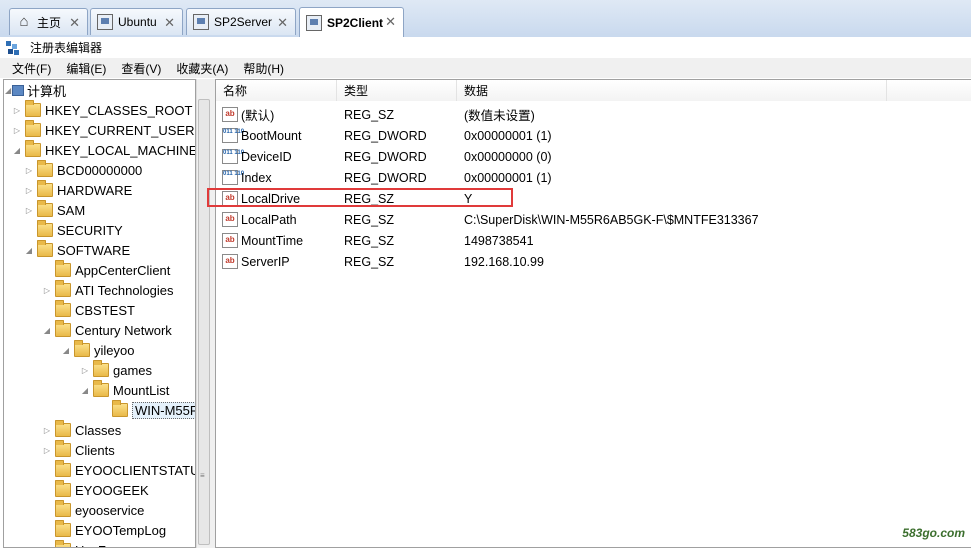 This screenshot has width=971, height=548. What do you see at coordinates (97, 350) in the screenshot?
I see `tree-node: ◢ yileyoo` at bounding box center [97, 350].